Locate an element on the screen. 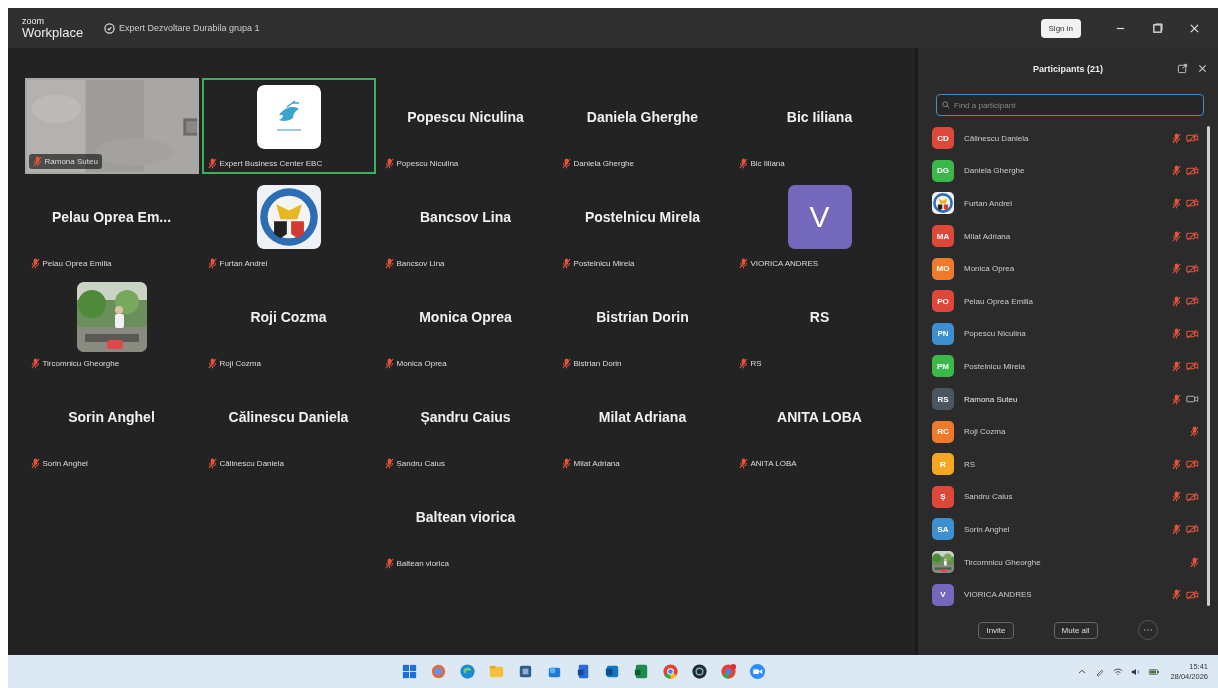  search-icon is located at coordinates (946, 105).